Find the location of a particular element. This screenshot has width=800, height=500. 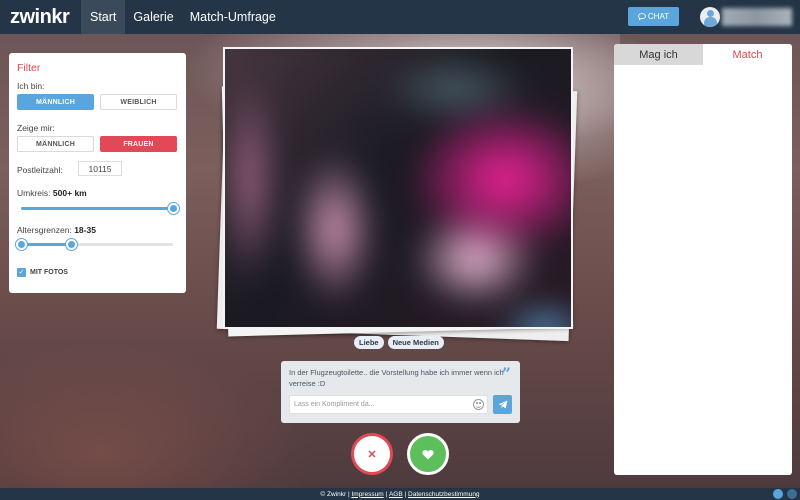

altersgrenzen-label: Altersgrenzen: is located at coordinates (44, 230).